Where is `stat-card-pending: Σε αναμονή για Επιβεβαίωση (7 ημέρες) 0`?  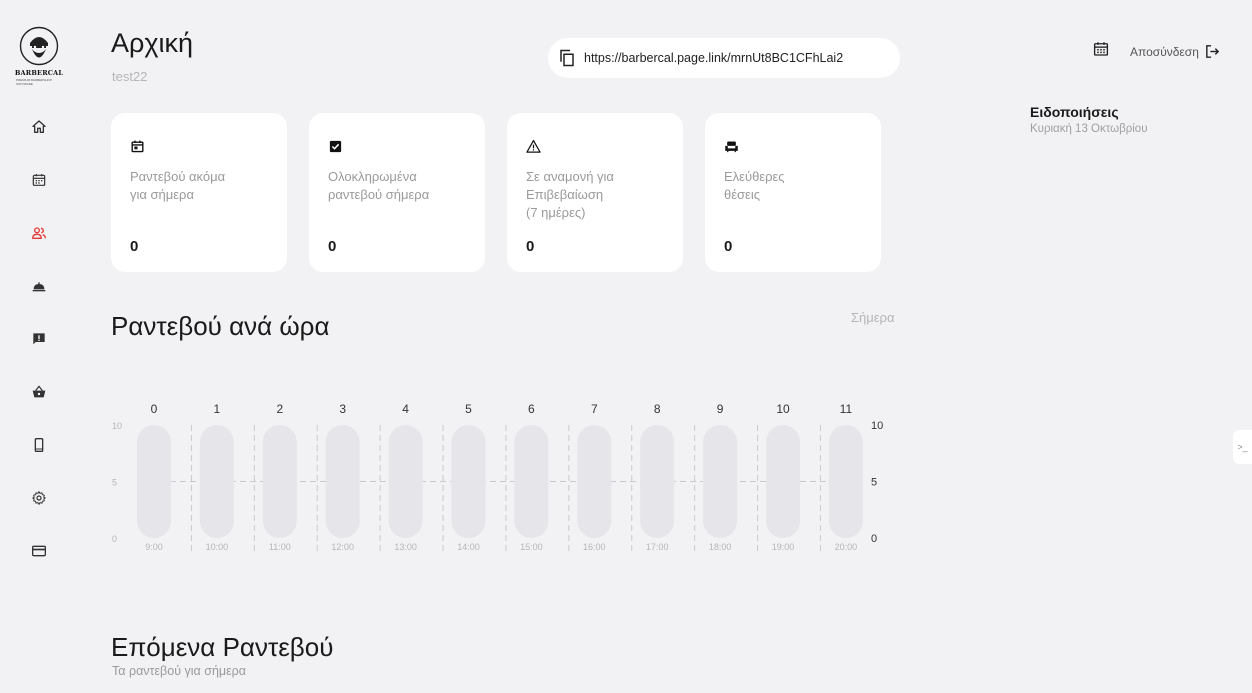
stat-card-pending: Σε αναμονή για Επιβεβαίωση (7 ημέρες) 0 is located at coordinates (595, 192).